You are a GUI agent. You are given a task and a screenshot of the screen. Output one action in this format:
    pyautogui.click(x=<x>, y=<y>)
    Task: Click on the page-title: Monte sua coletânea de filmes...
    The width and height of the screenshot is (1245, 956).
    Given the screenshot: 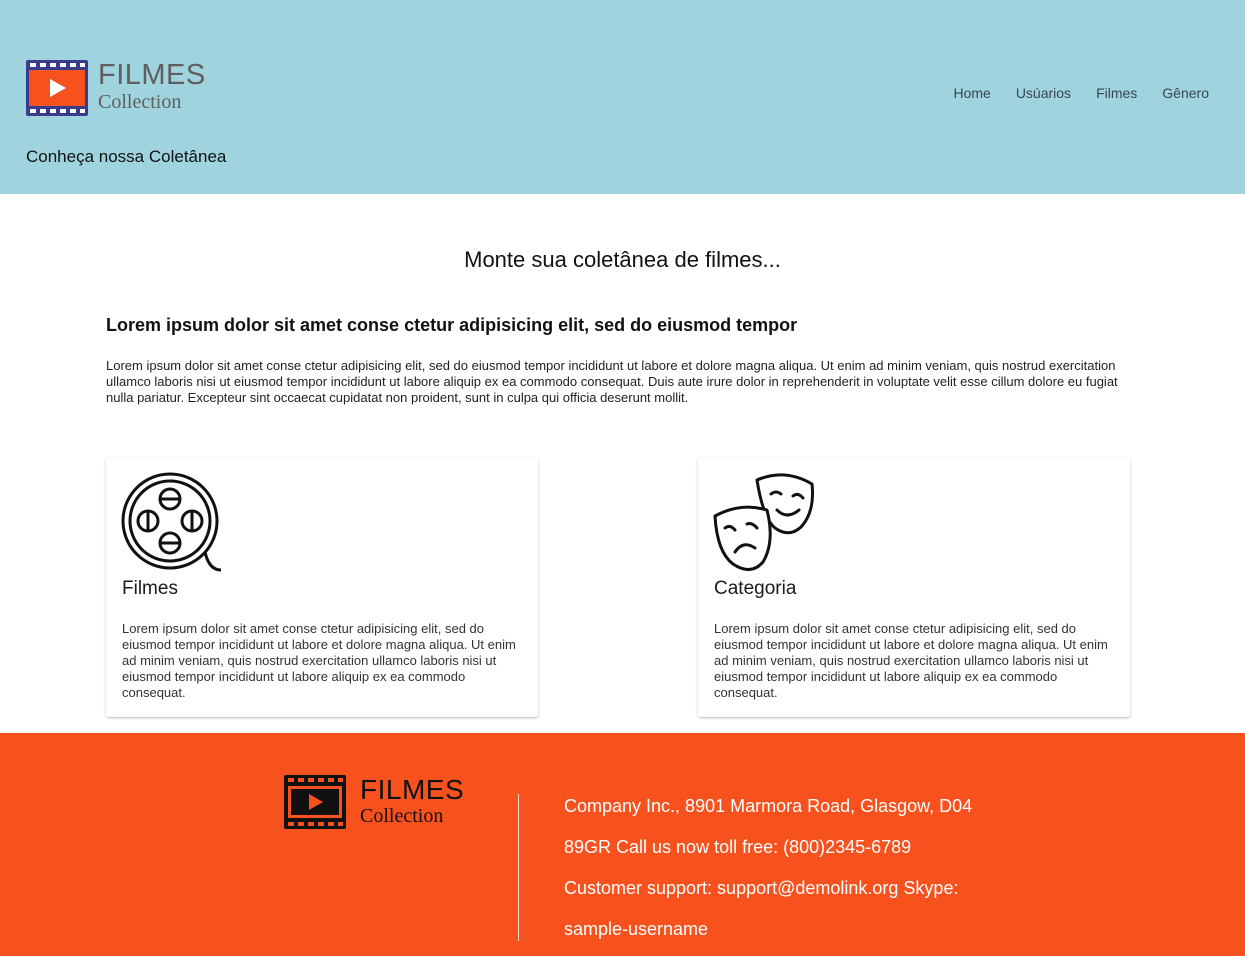 What is the action you would take?
    pyautogui.click(x=622, y=259)
    